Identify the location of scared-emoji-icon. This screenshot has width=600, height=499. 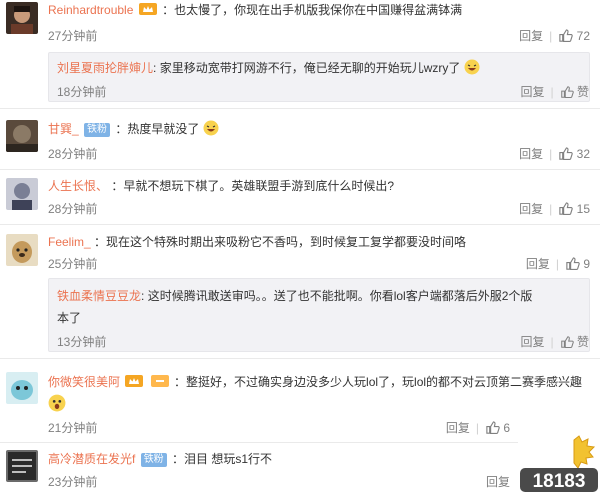
(57, 403).